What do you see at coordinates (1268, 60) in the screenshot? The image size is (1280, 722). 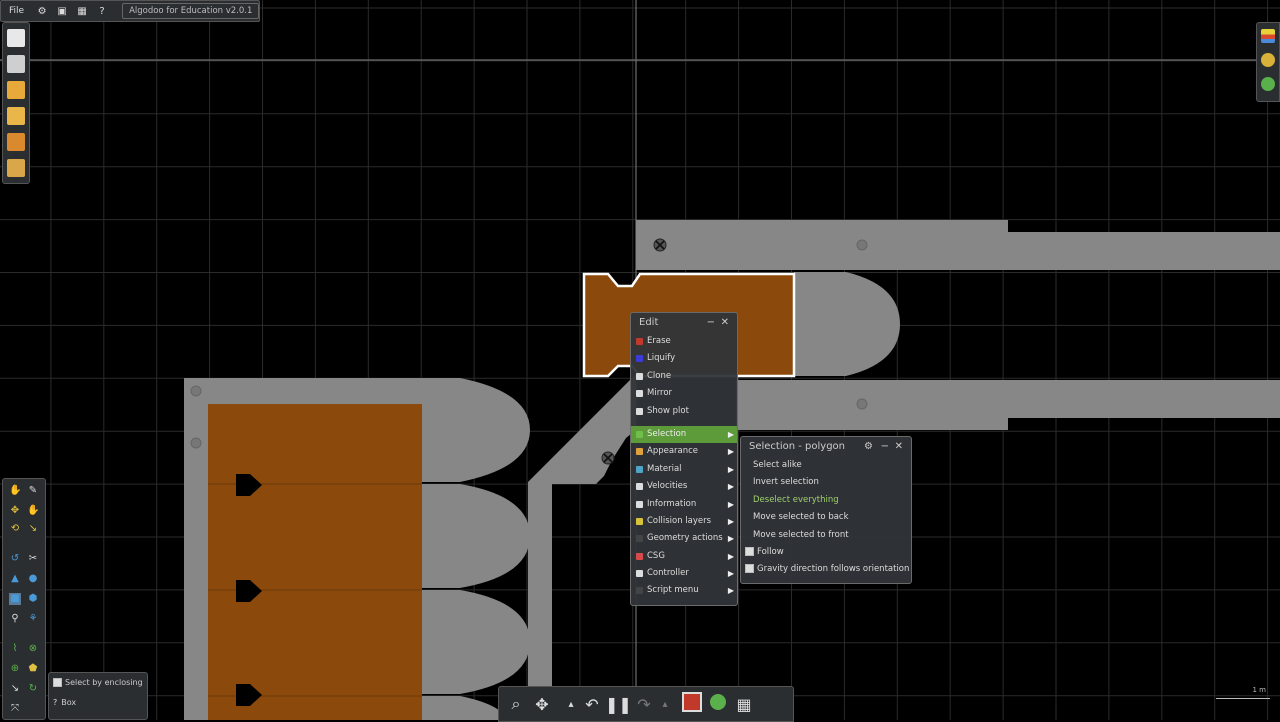 I see `visualization-icon` at bounding box center [1268, 60].